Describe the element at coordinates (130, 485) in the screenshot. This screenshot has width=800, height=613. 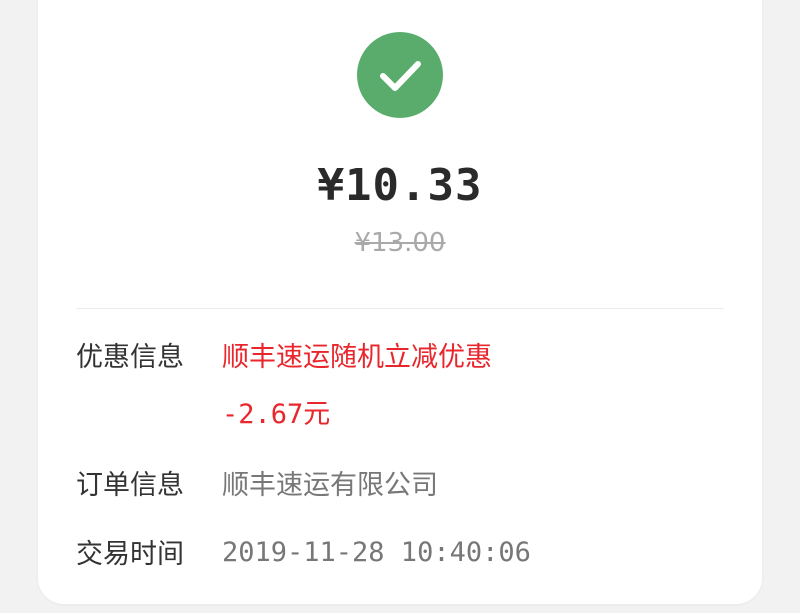
I see `order-label: 订单信息` at that location.